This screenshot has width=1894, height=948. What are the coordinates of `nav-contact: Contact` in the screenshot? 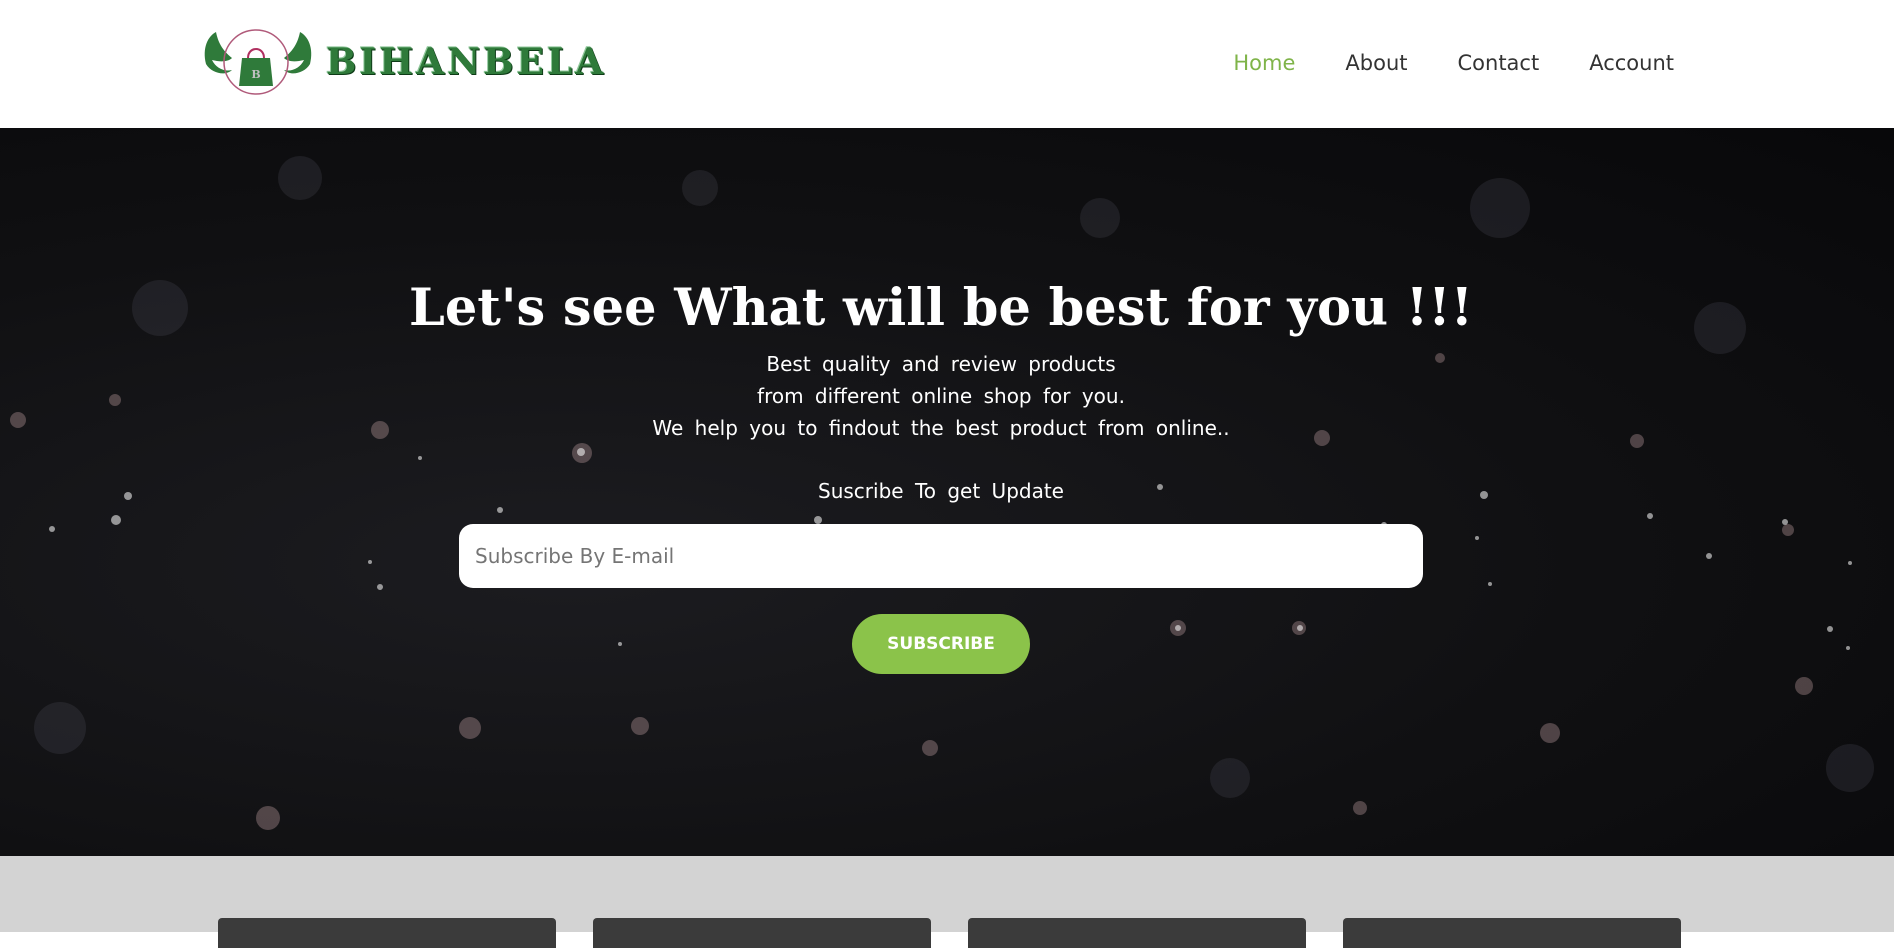 It's located at (1499, 63).